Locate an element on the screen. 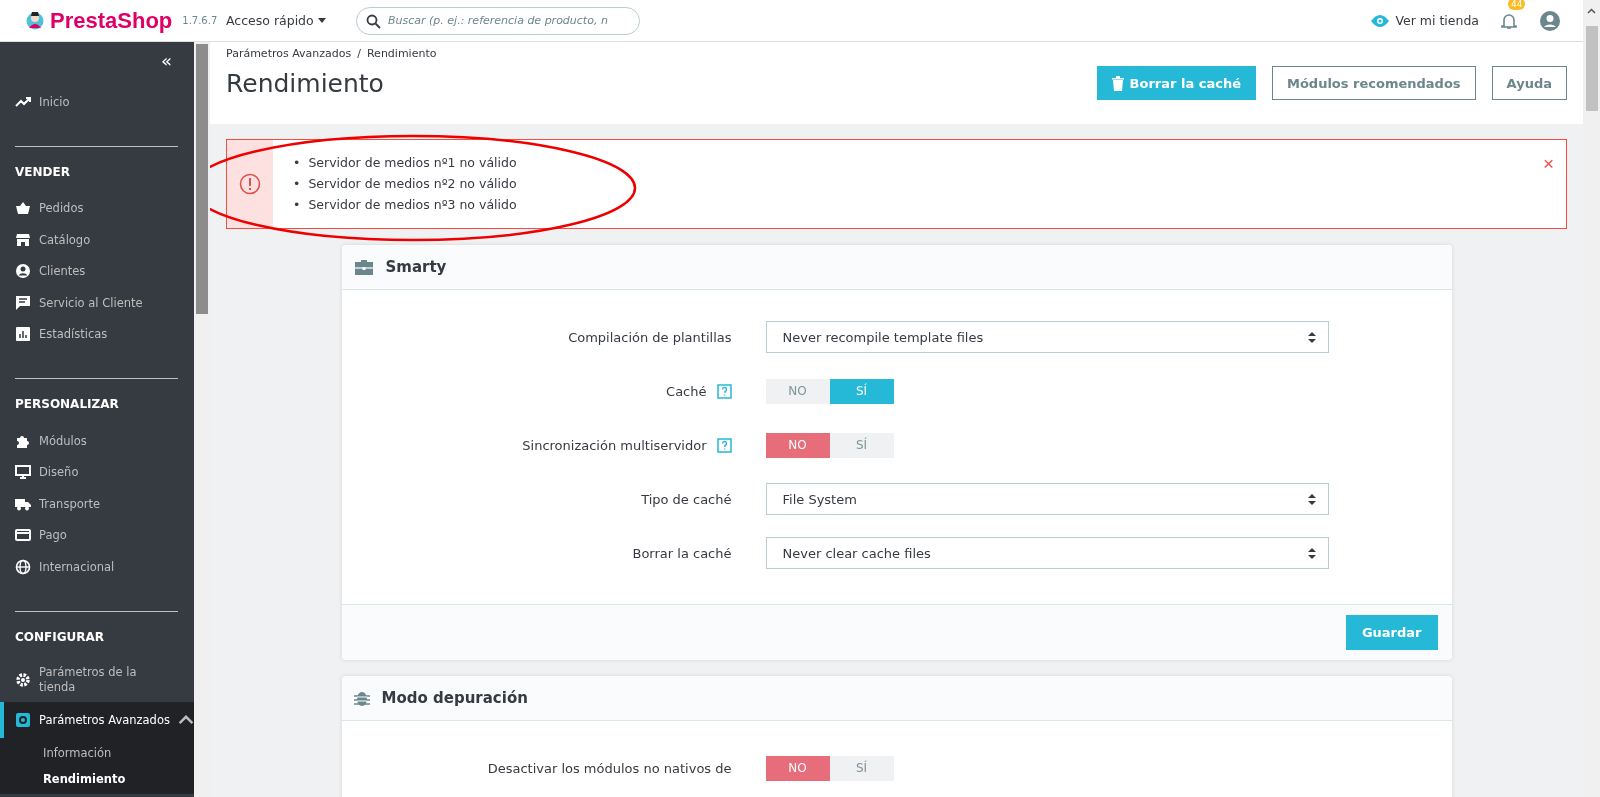 Image resolution: width=1600 pixels, height=797 pixels. sidebar-item: Módulos is located at coordinates (97, 441).